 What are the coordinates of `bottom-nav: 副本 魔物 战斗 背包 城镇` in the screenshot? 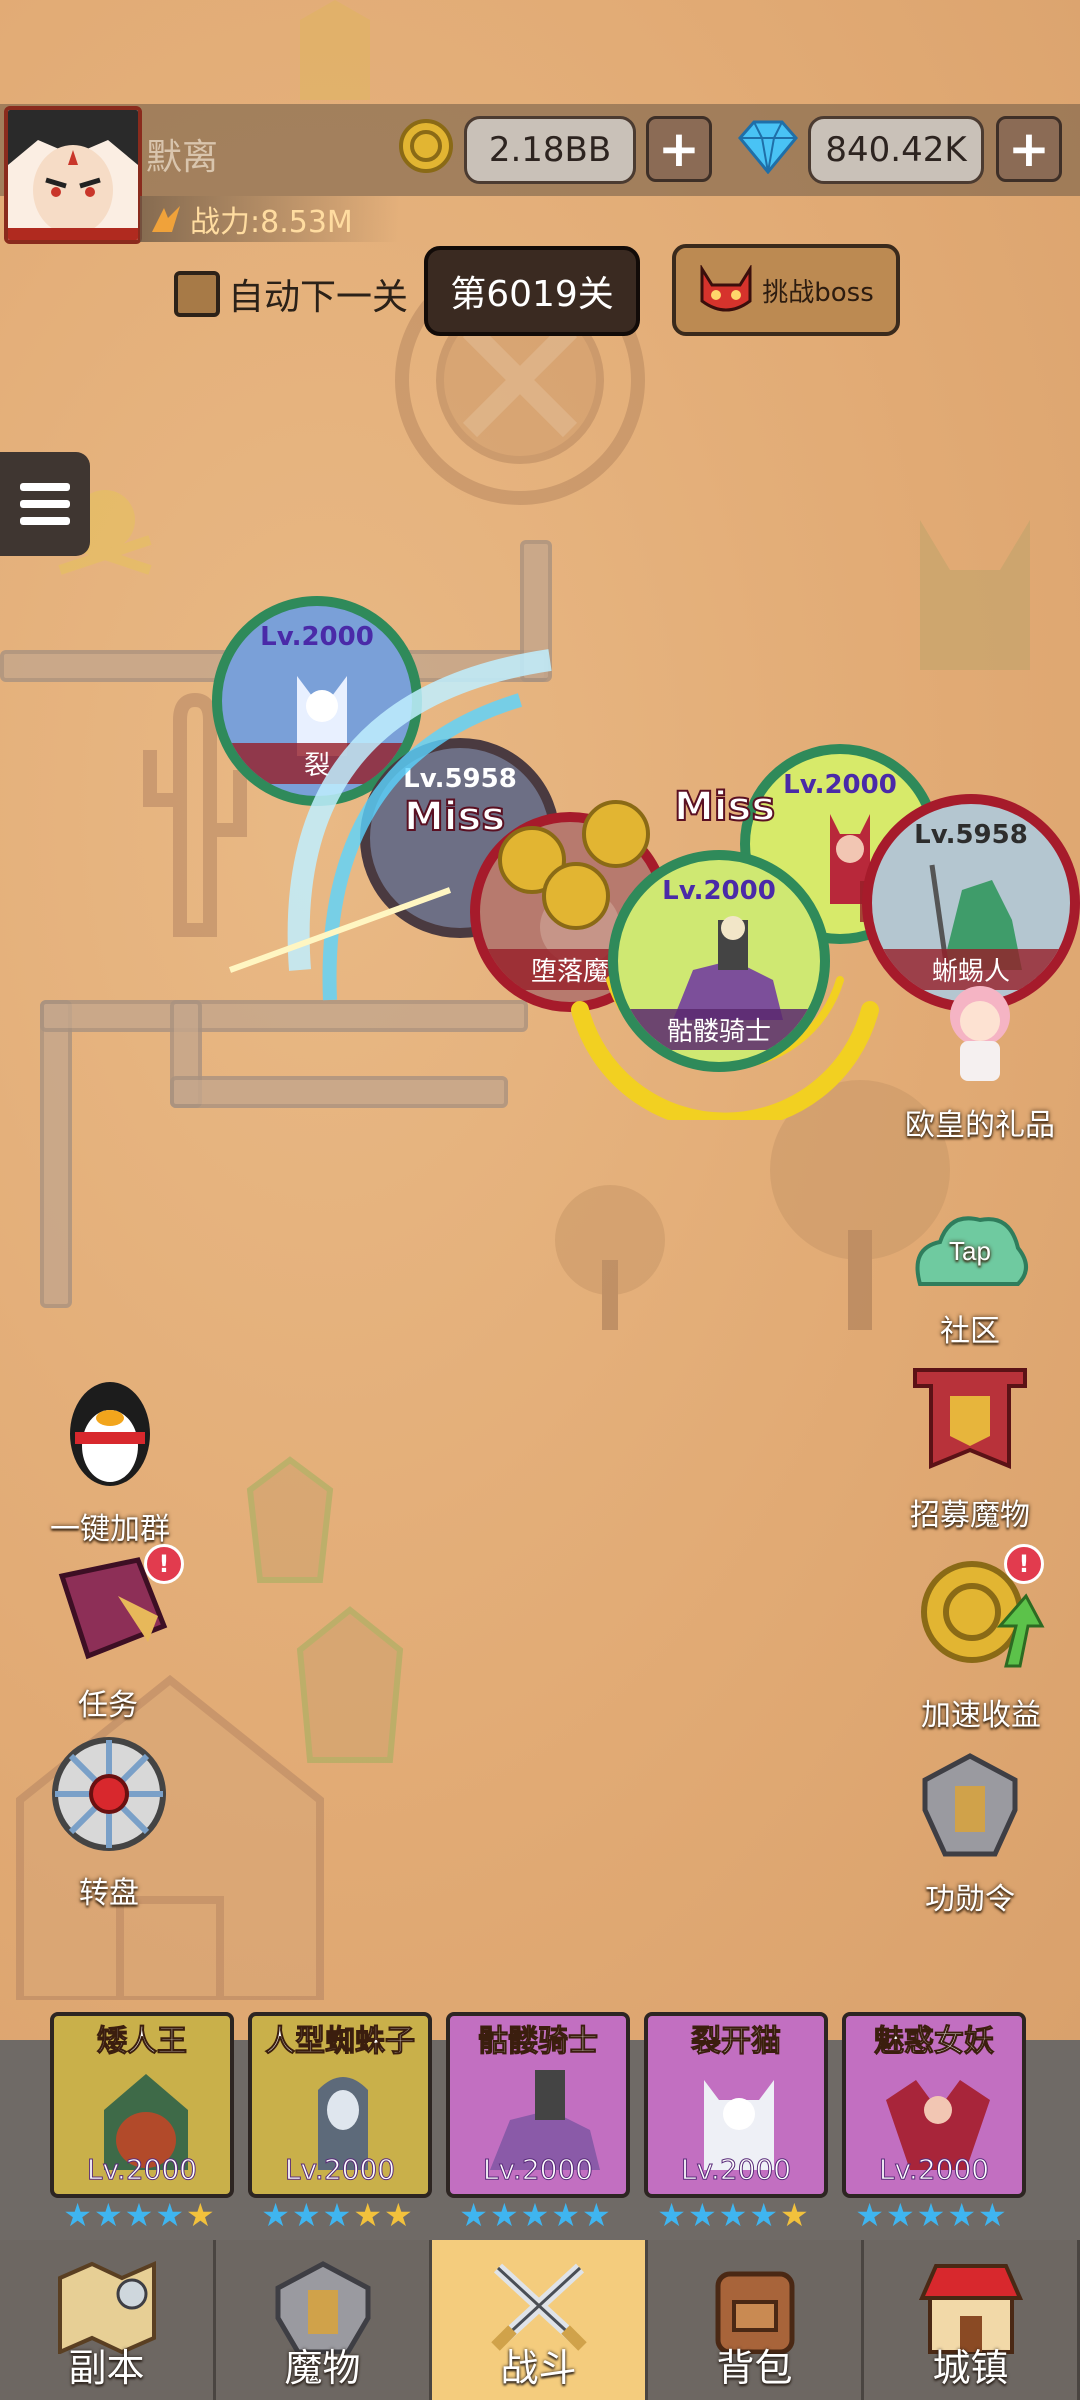 It's located at (540, 2320).